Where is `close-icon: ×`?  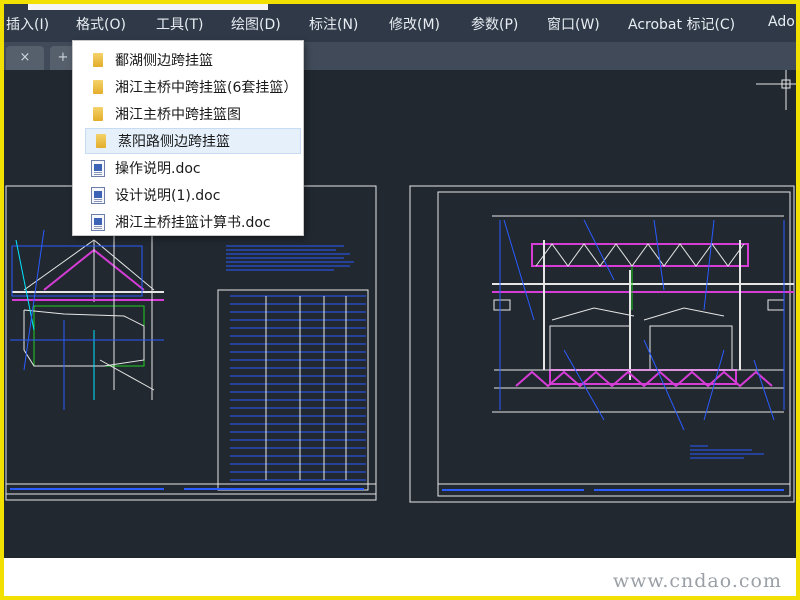
close-icon: × is located at coordinates (25, 57).